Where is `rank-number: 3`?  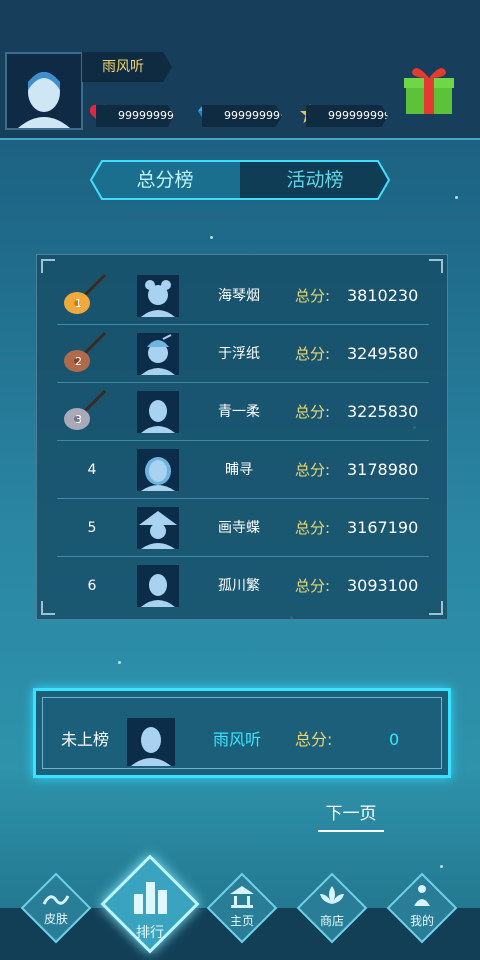 rank-number: 3 is located at coordinates (78, 419).